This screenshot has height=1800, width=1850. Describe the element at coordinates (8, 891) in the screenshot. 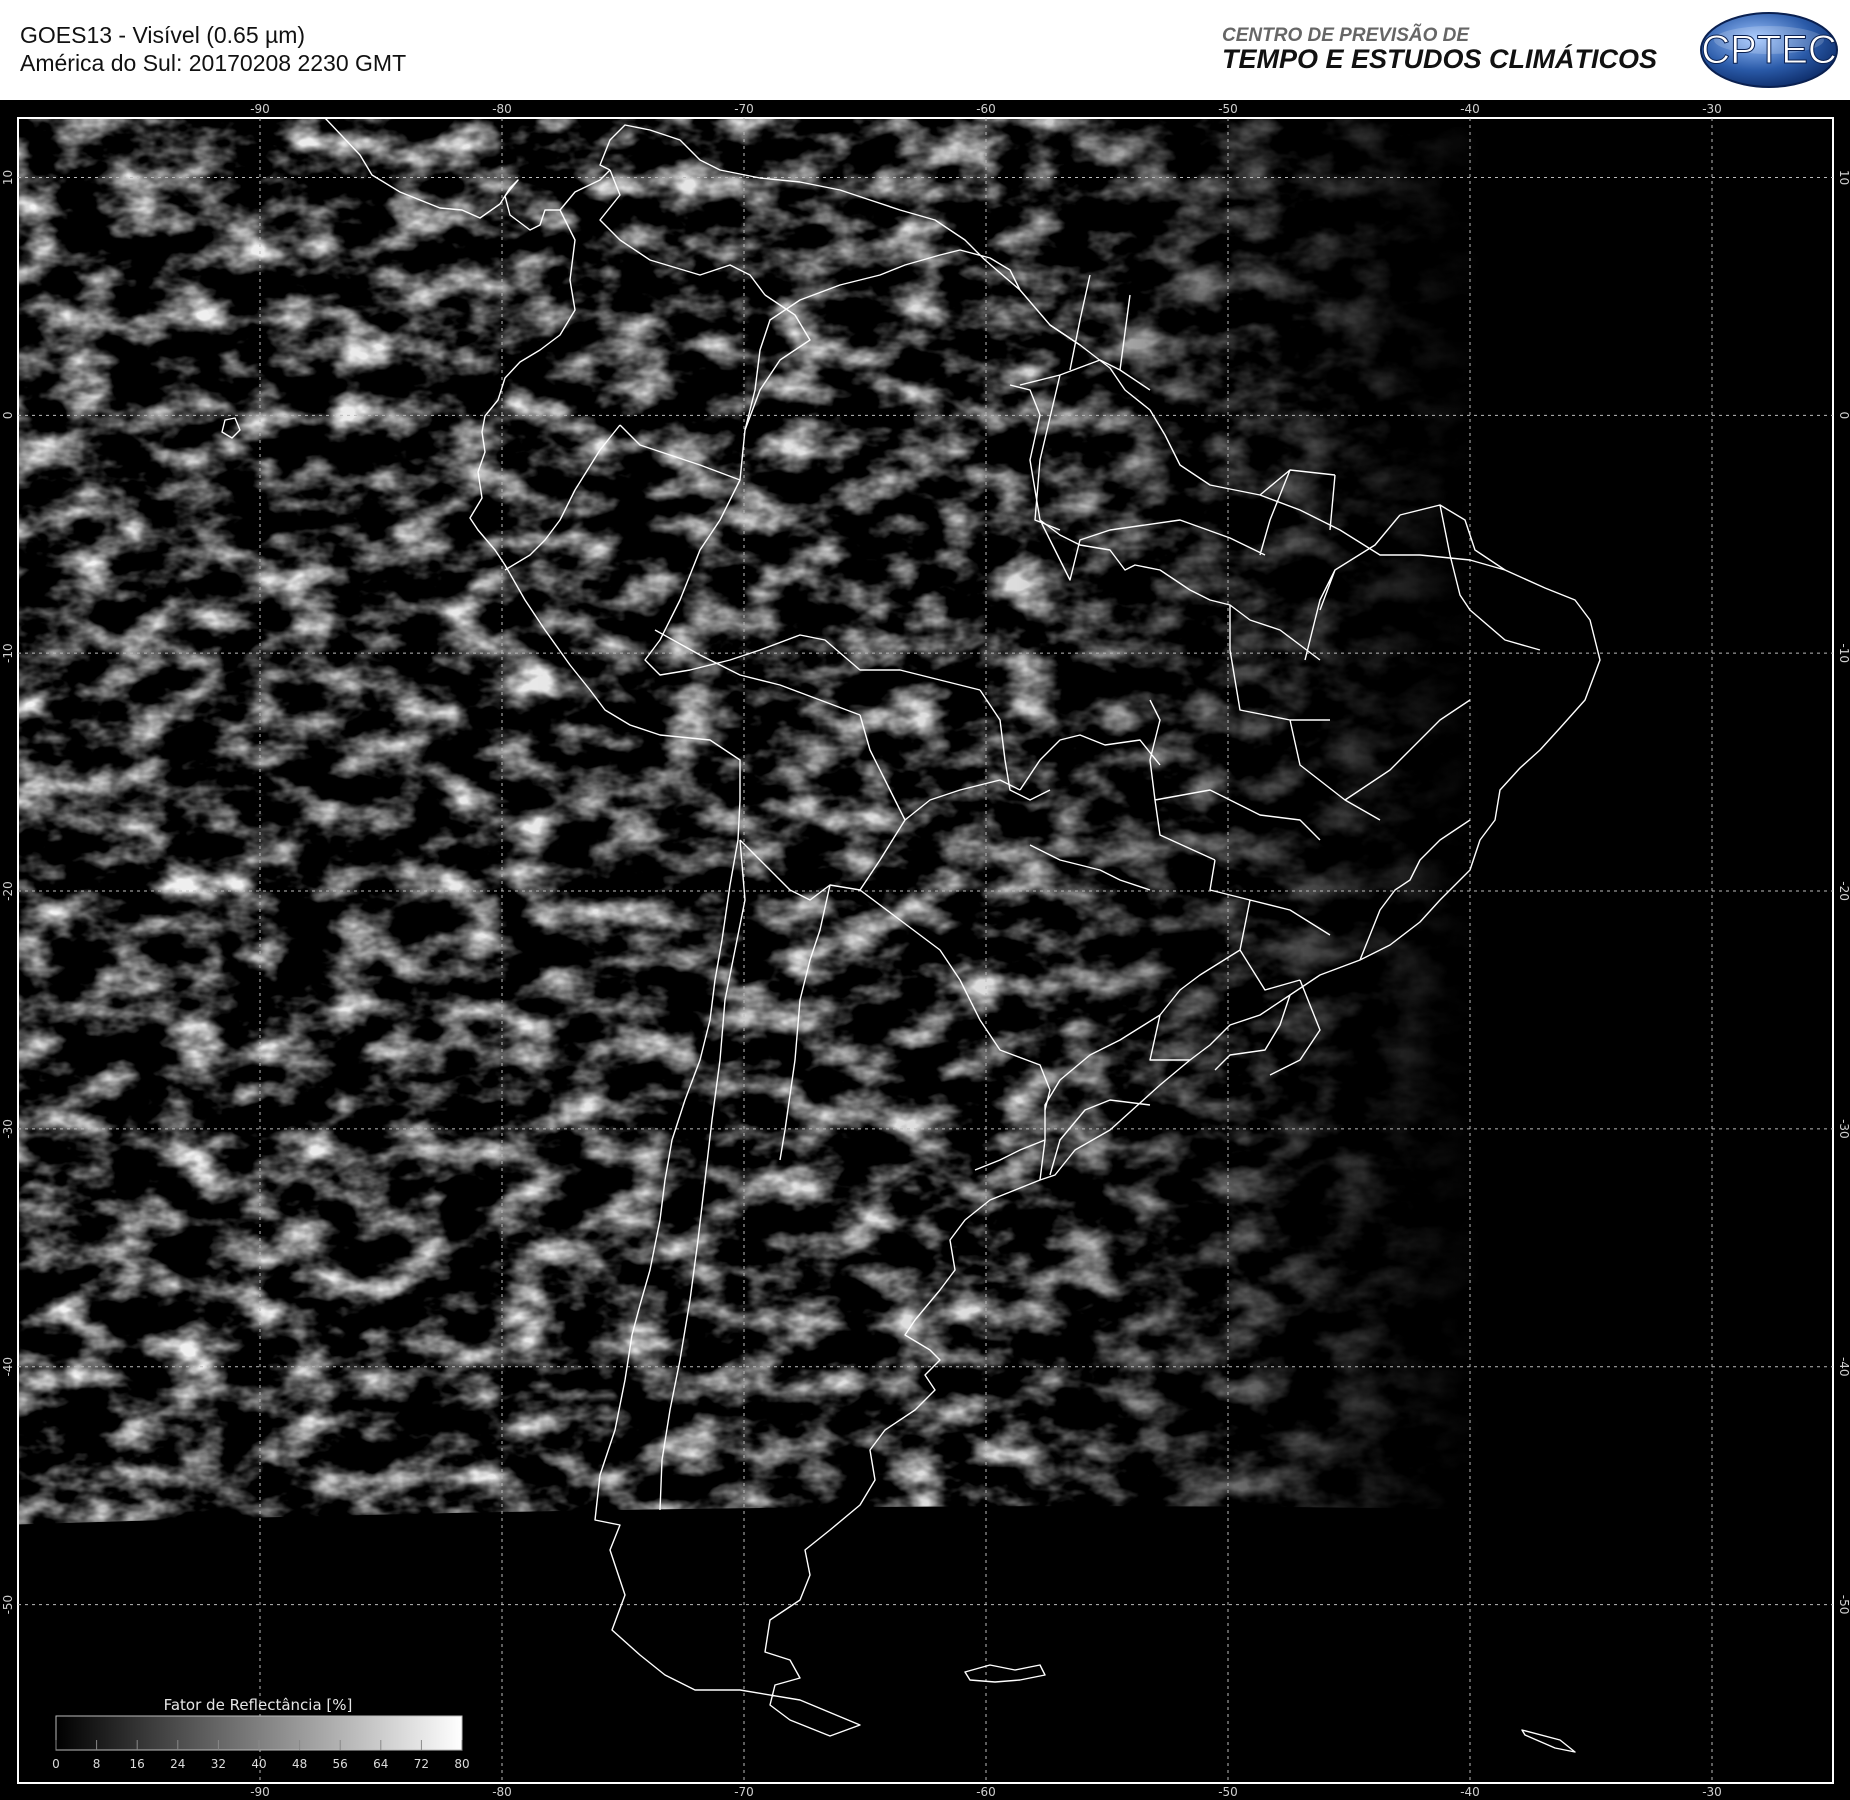

I see `lat-tick-left: -20` at that location.